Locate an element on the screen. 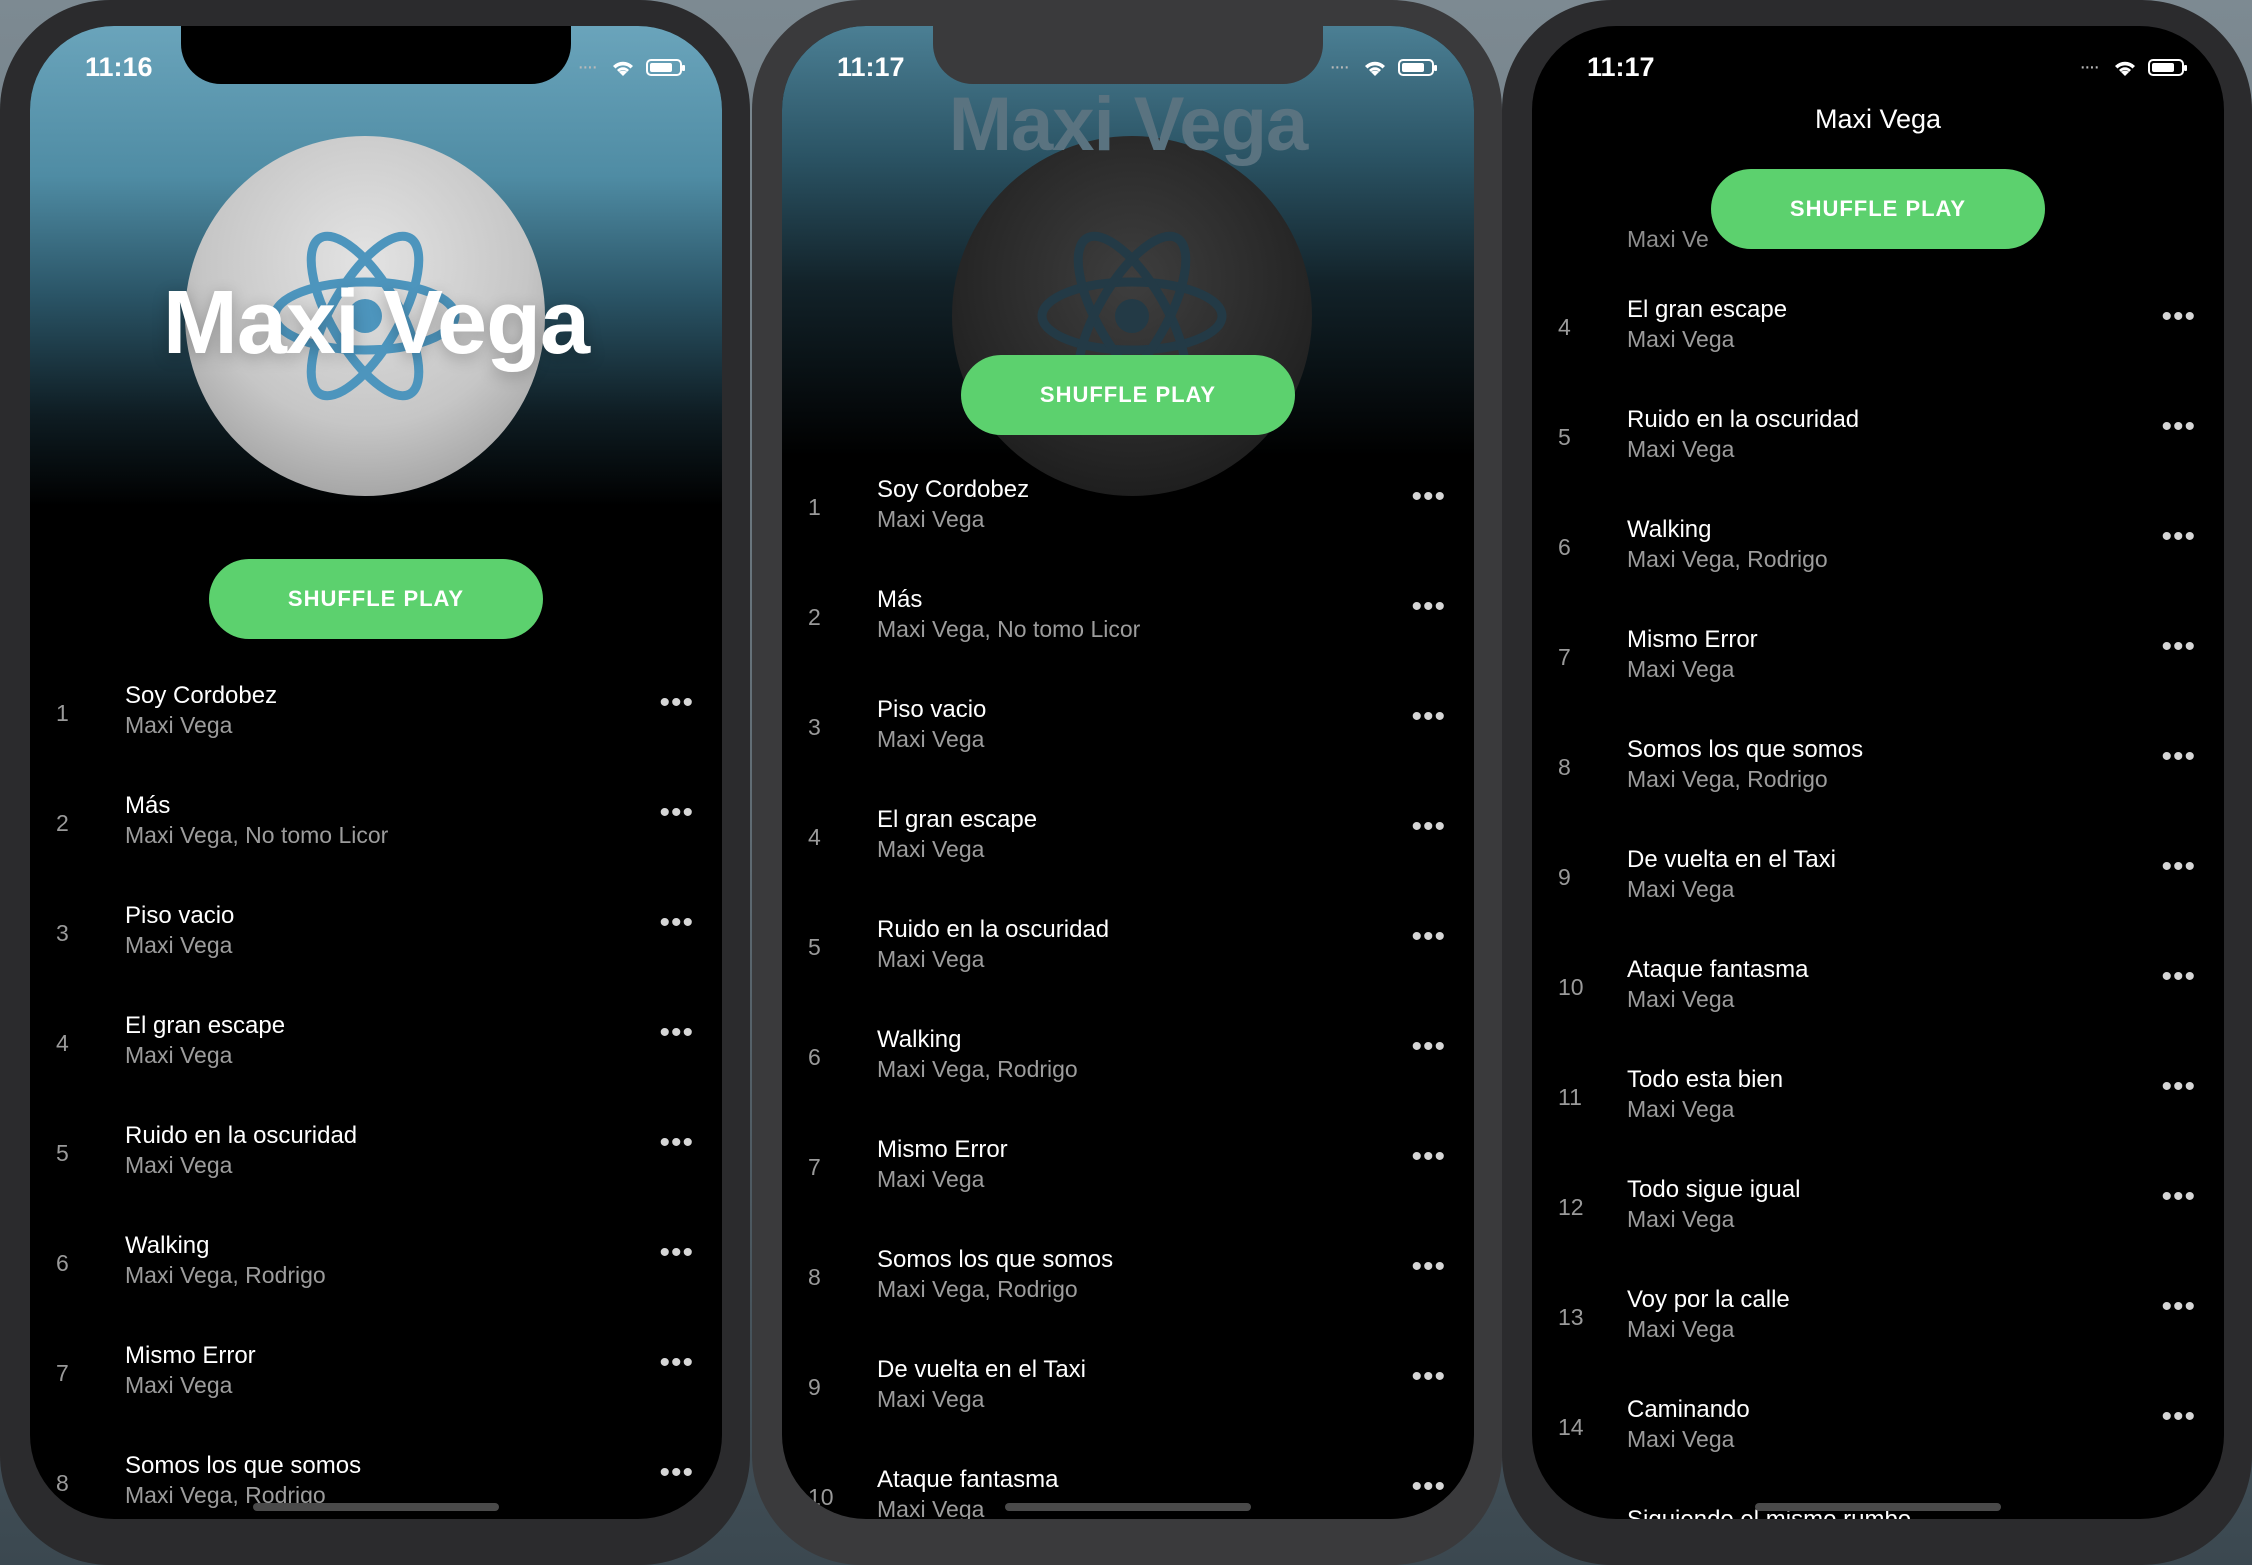 This screenshot has width=2252, height=1565. track-row: 14 Caminando Maxi Vega ••• is located at coordinates (1878, 1428).